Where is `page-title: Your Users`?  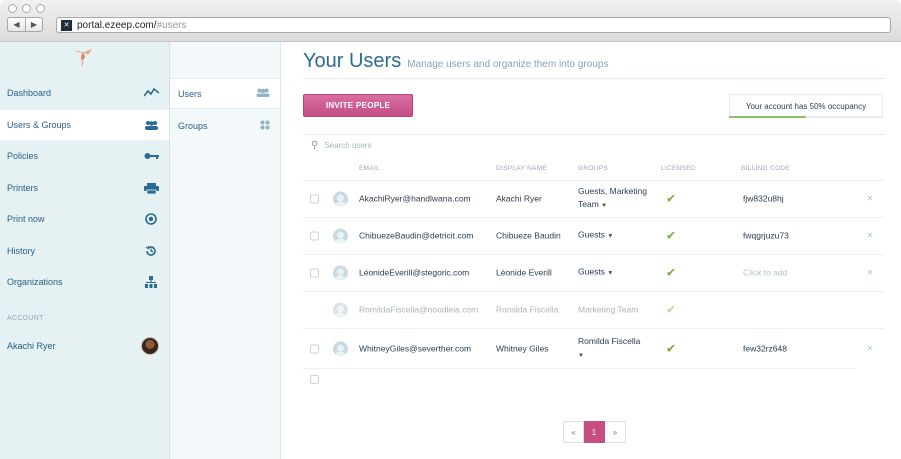 page-title: Your Users is located at coordinates (352, 61).